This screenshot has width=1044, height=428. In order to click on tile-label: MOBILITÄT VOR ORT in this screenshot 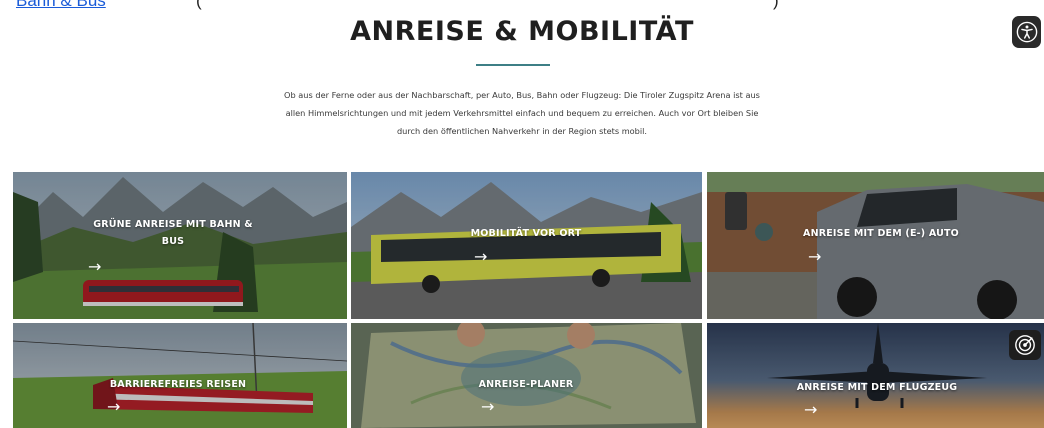, I will do `click(526, 233)`.